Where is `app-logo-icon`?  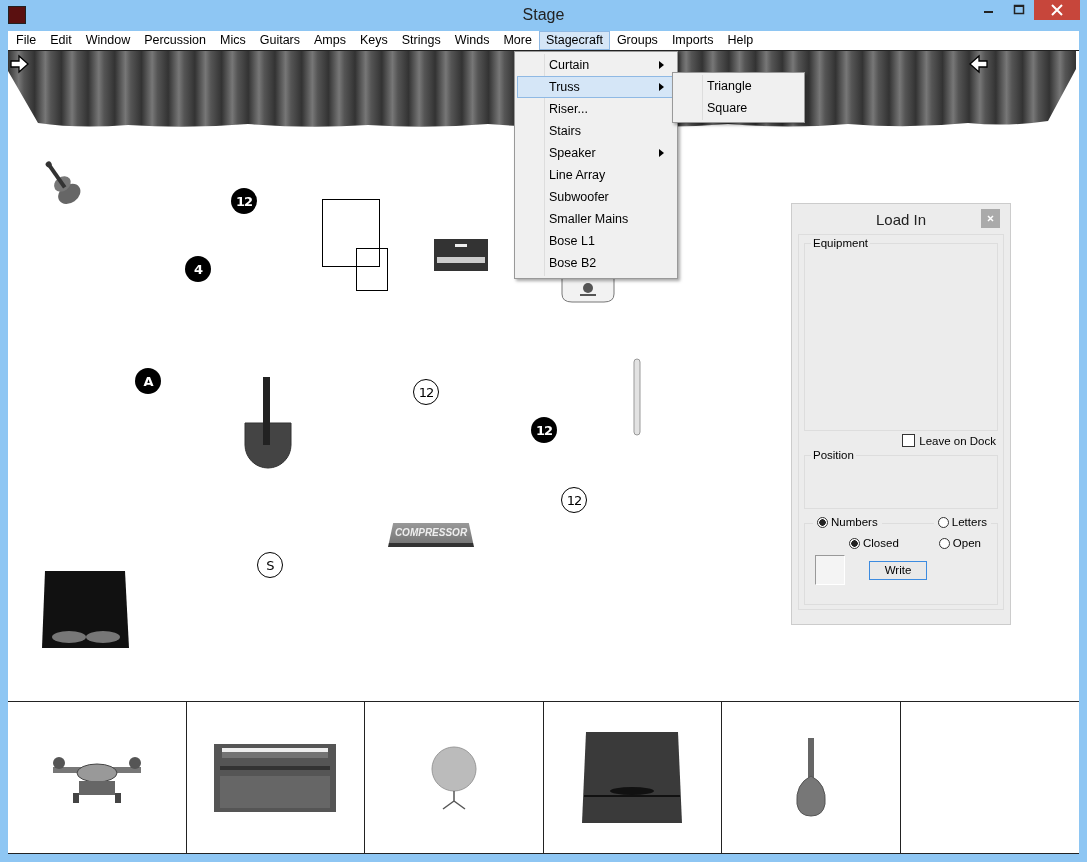 app-logo-icon is located at coordinates (17, 15).